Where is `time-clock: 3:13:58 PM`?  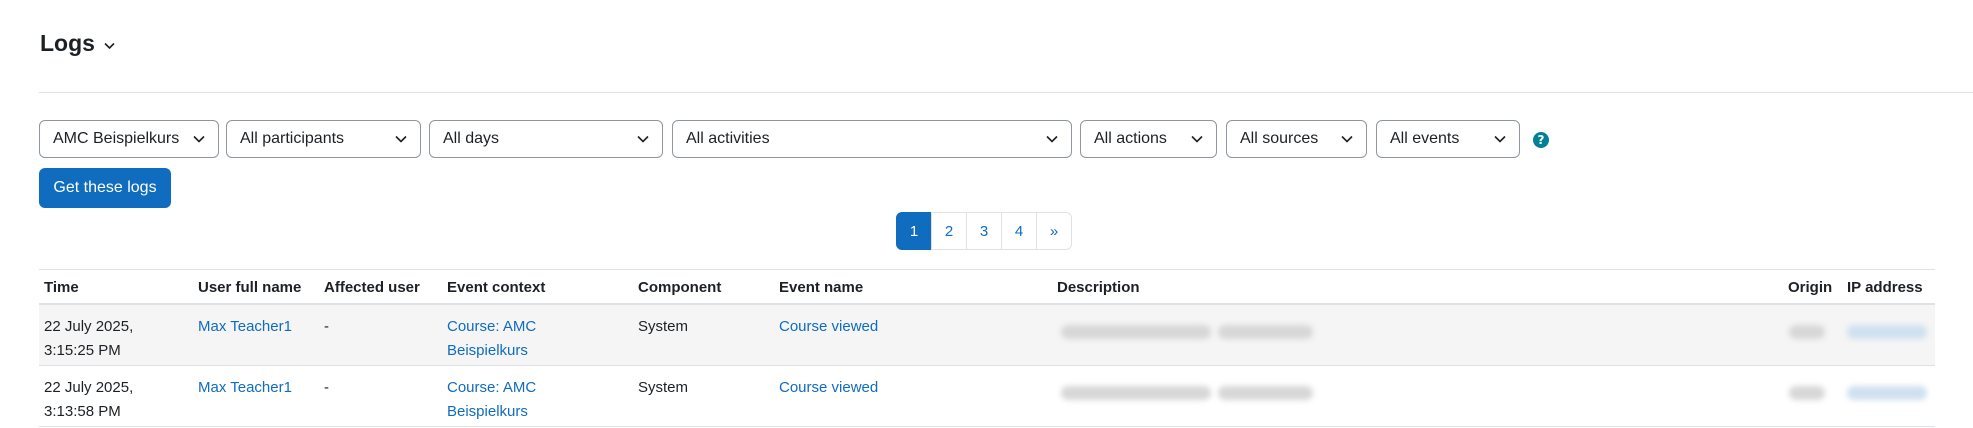 time-clock: 3:13:58 PM is located at coordinates (82, 411).